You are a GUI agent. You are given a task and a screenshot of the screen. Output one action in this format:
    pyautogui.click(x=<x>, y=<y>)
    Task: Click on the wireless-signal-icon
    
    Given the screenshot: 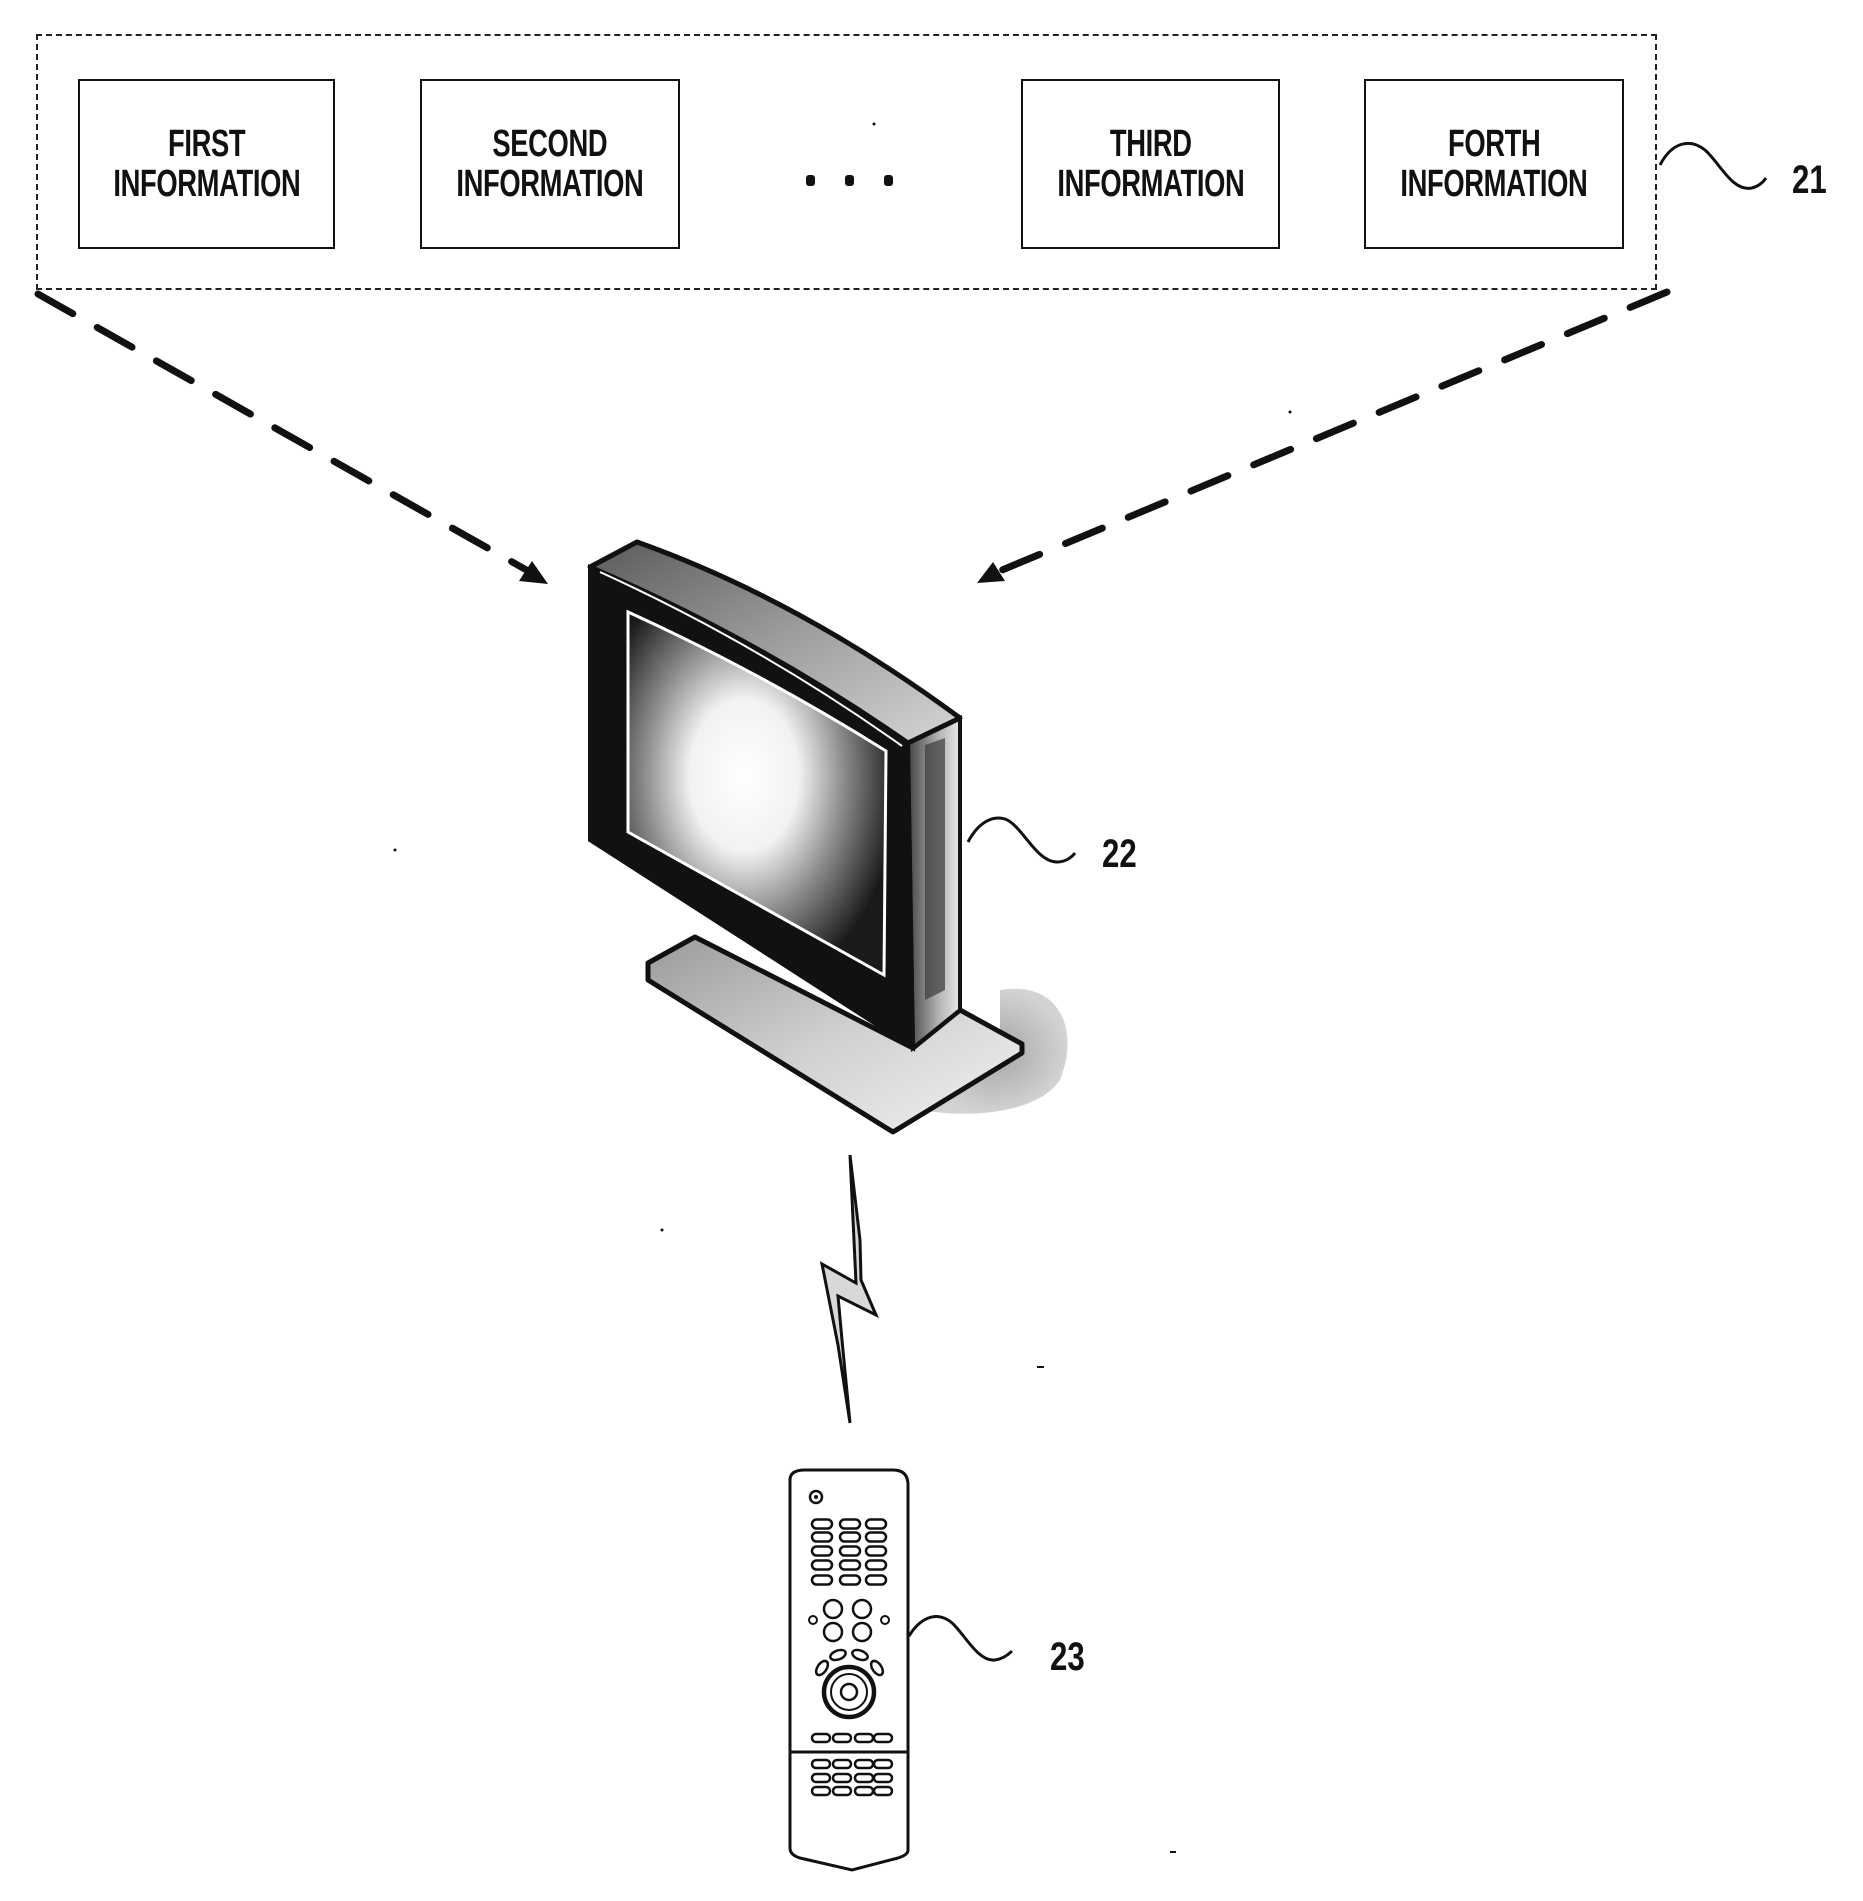 What is the action you would take?
    pyautogui.click(x=849, y=1289)
    